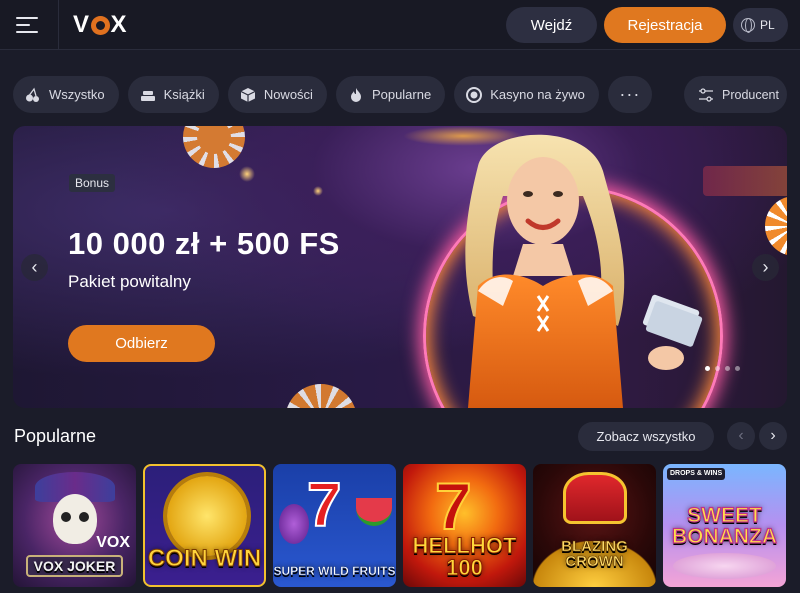 This screenshot has width=800, height=593. What do you see at coordinates (748, 25) in the screenshot?
I see `globe-icon` at bounding box center [748, 25].